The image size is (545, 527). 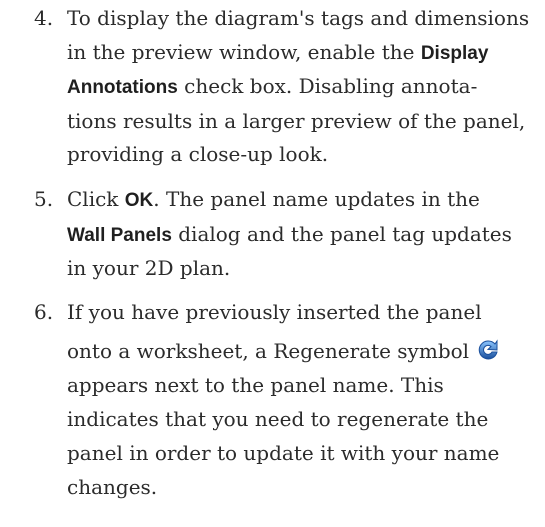 I want to click on text-line: Click OK. The panel name updates in the, so click(x=301, y=200).